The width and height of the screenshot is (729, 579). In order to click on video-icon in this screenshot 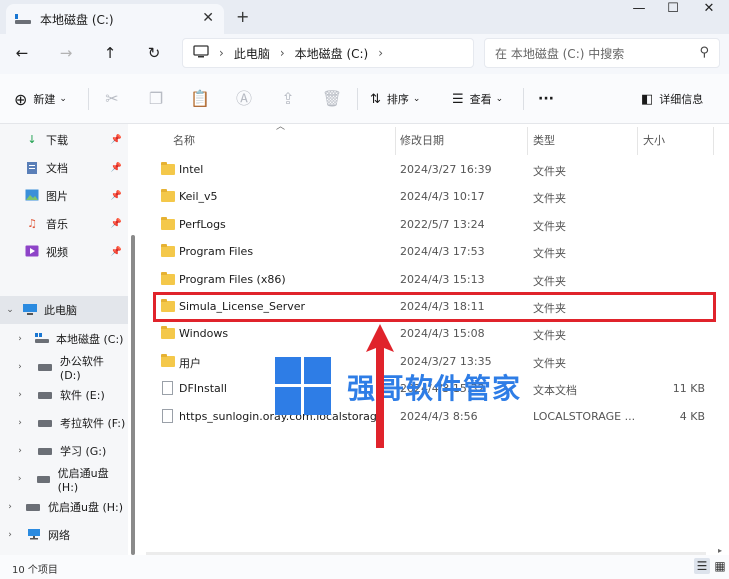, I will do `click(32, 252)`.